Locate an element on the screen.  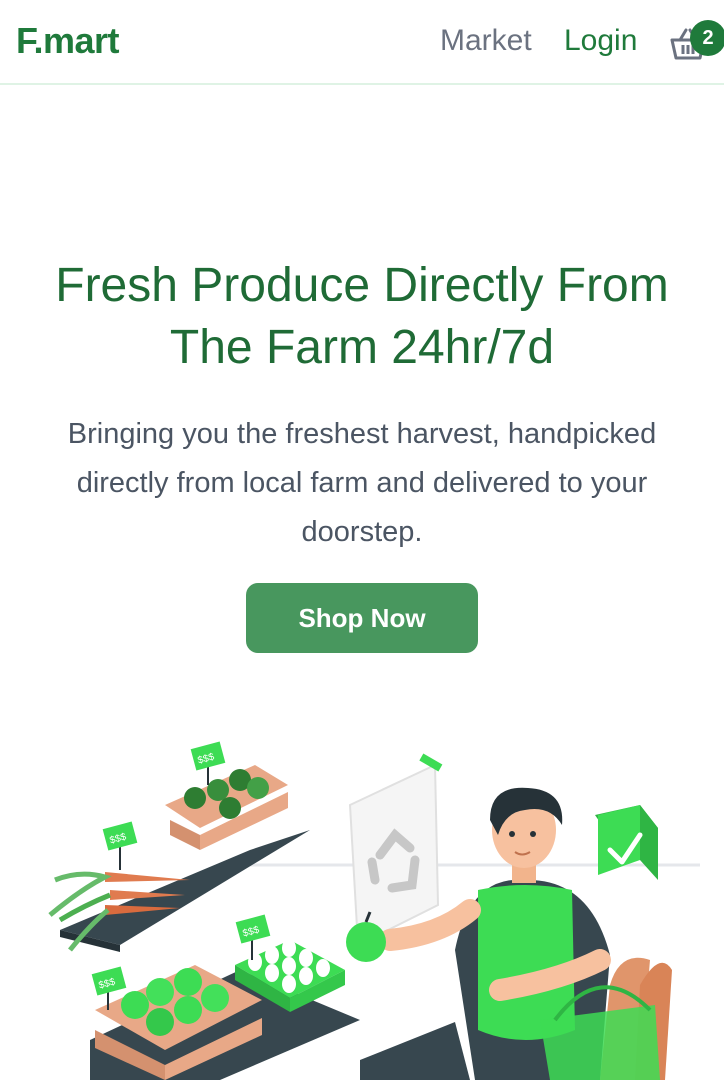
cart-button: 2 is located at coordinates (695, 45).